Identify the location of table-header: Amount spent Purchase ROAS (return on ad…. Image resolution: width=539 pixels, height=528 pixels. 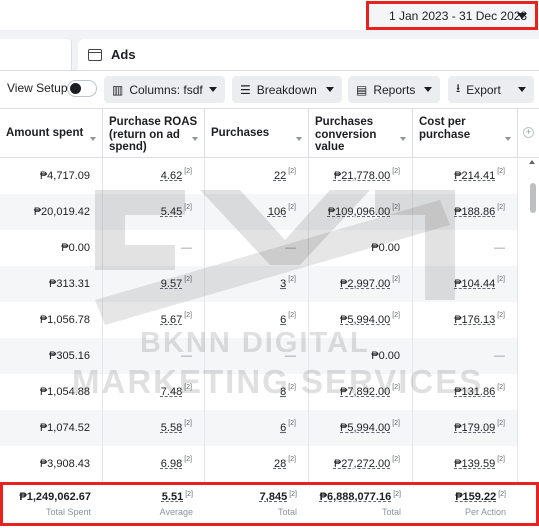
(269, 133).